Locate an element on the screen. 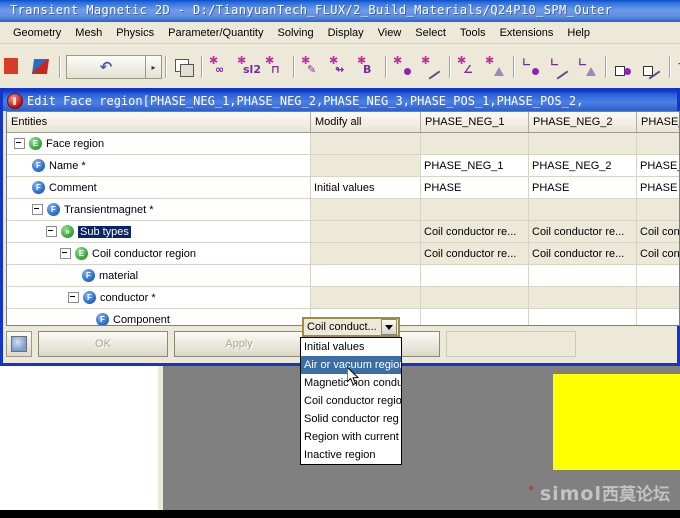 This screenshot has width=680, height=518. toolbar-face-icon: ✱ is located at coordinates (496, 67).